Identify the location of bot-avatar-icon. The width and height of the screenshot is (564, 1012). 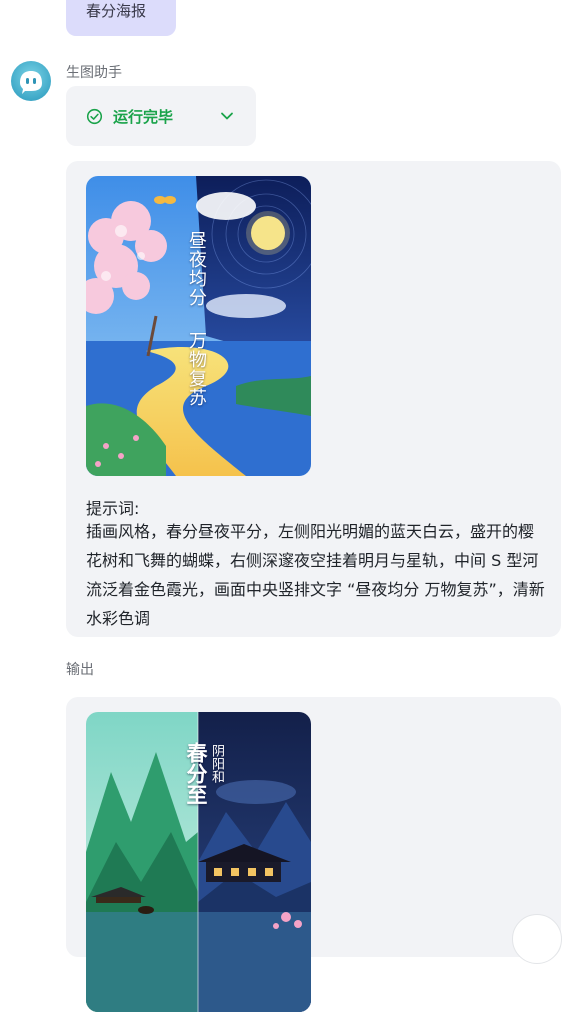
(31, 82).